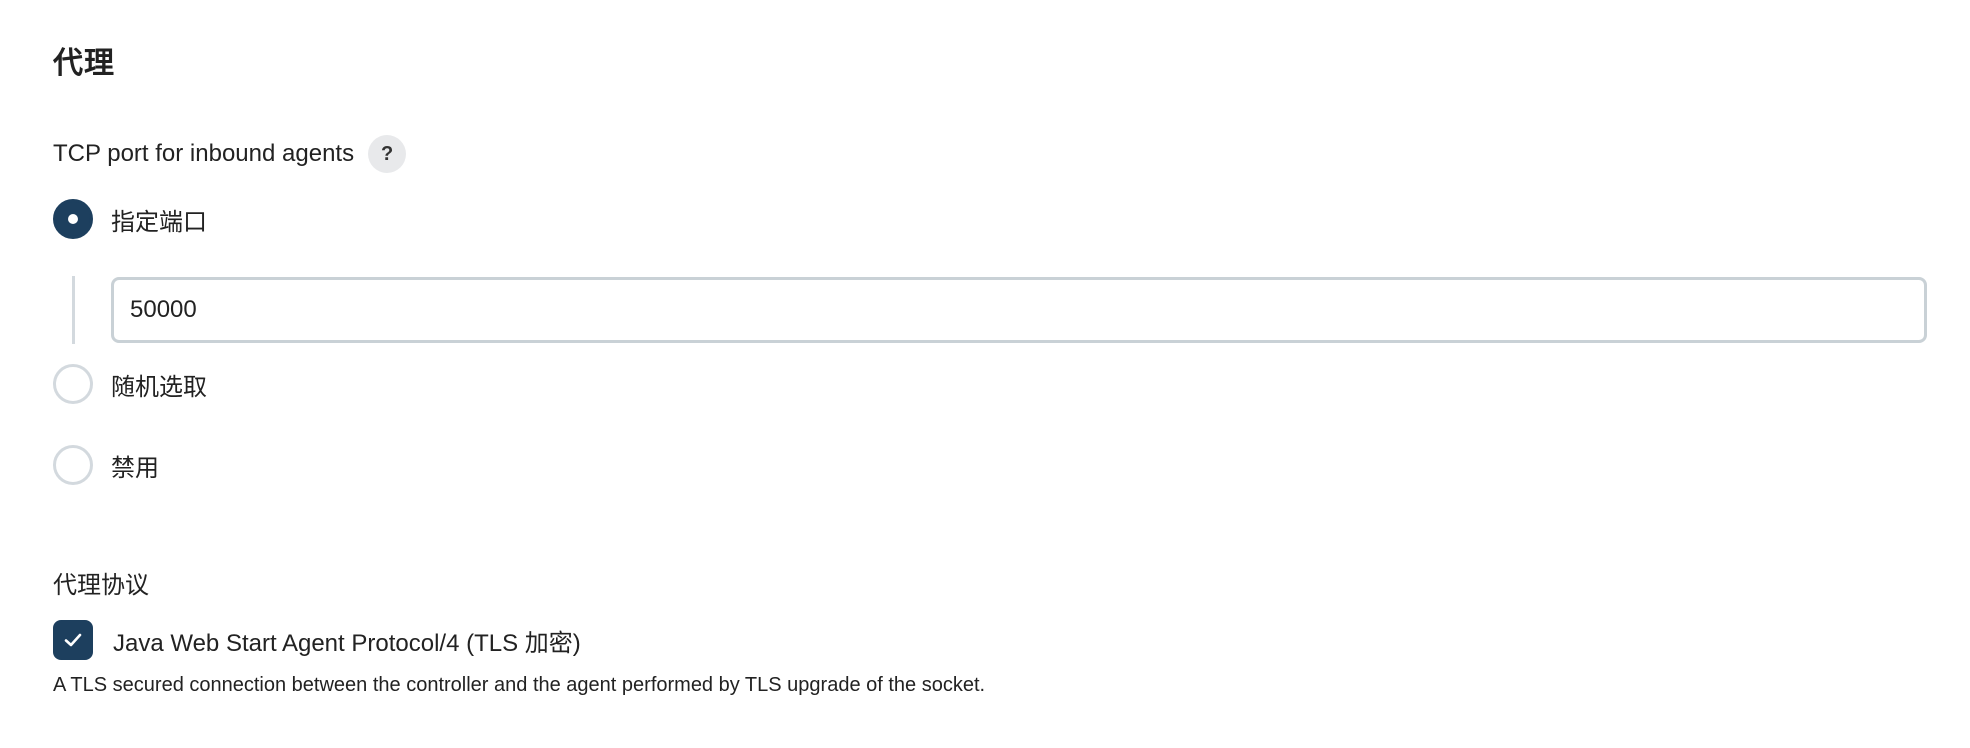 Image resolution: width=1970 pixels, height=748 pixels. What do you see at coordinates (159, 387) in the screenshot?
I see `radio-label-random: 随机选取` at bounding box center [159, 387].